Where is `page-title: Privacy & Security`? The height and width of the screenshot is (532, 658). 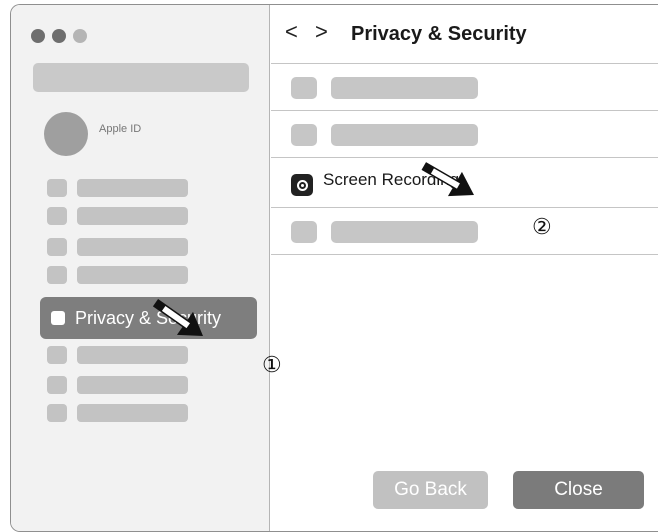 page-title: Privacy & Security is located at coordinates (439, 34).